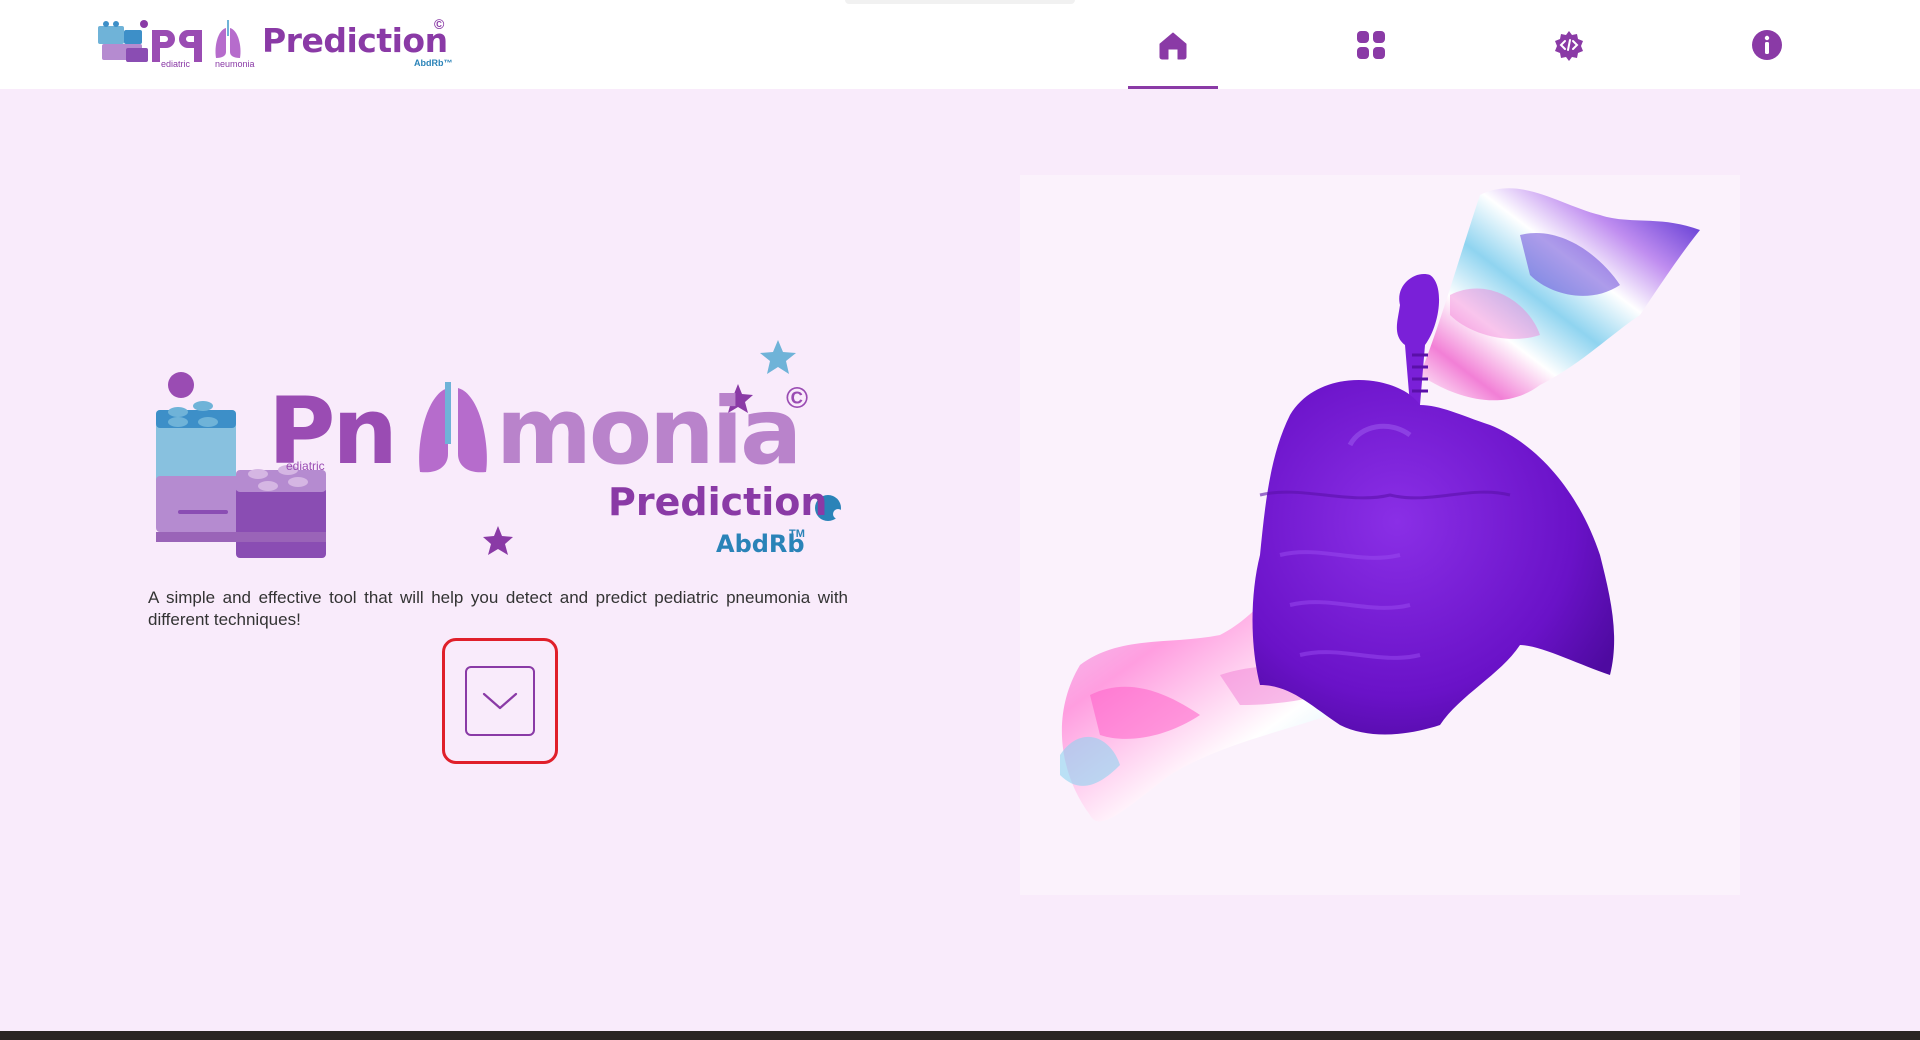  I want to click on browser-tab-indicator, so click(960, 2).